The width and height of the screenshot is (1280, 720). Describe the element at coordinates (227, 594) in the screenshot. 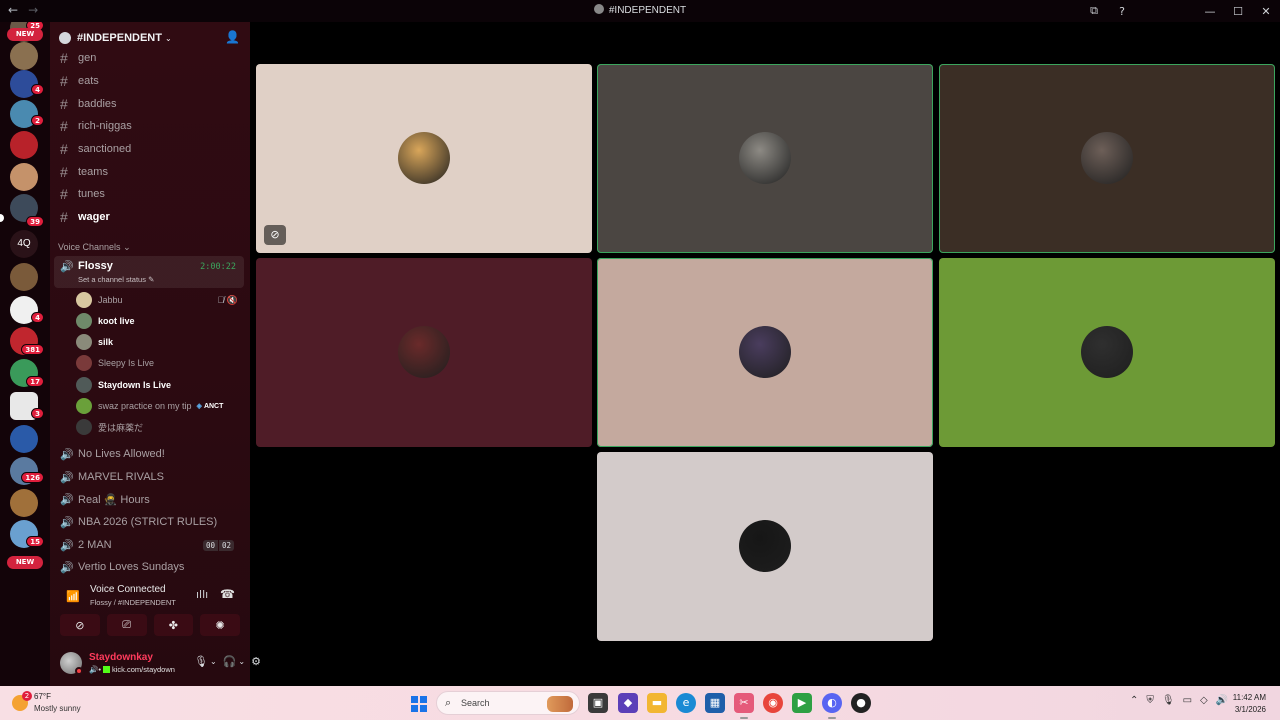

I see `disconnect-icon: ☎` at that location.